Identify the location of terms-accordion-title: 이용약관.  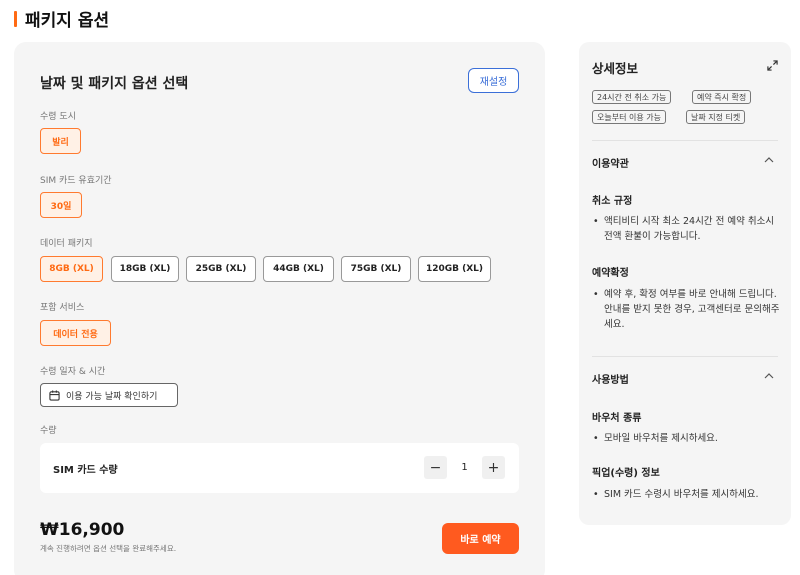
(610, 162).